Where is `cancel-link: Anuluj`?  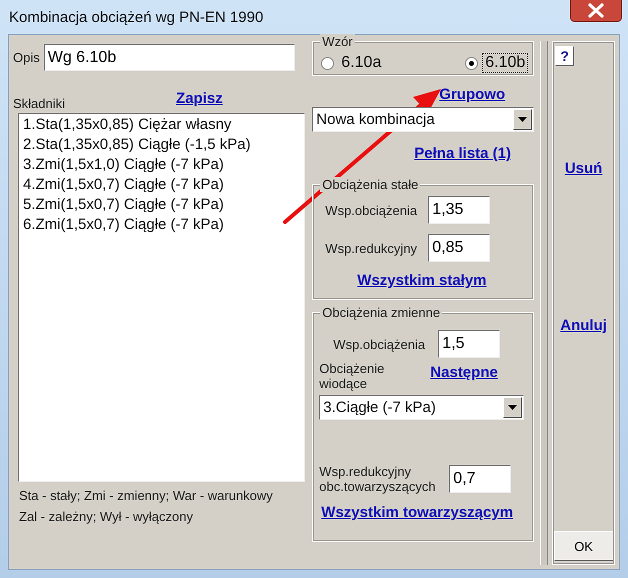 cancel-link: Anuluj is located at coordinates (583, 325).